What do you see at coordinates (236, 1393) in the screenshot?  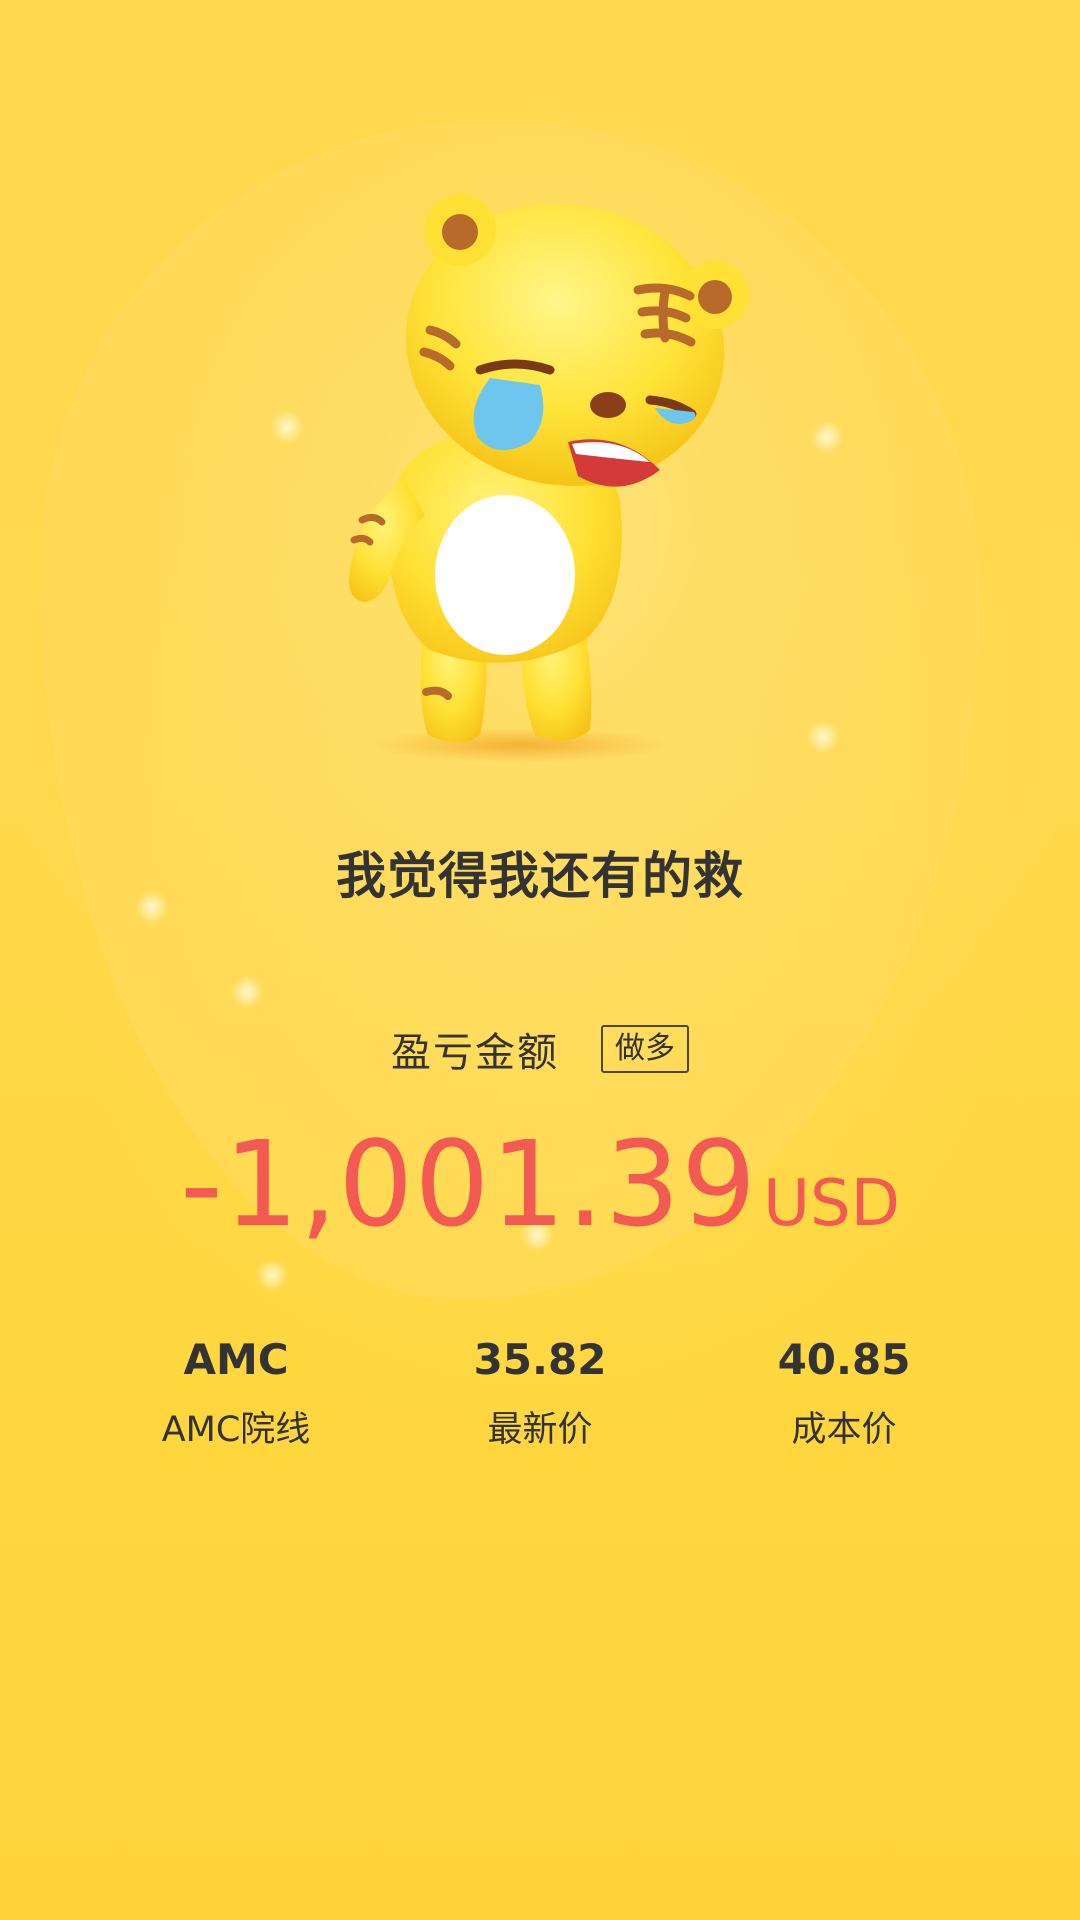 I see `stat-symbol: AMC AMC院线` at bounding box center [236, 1393].